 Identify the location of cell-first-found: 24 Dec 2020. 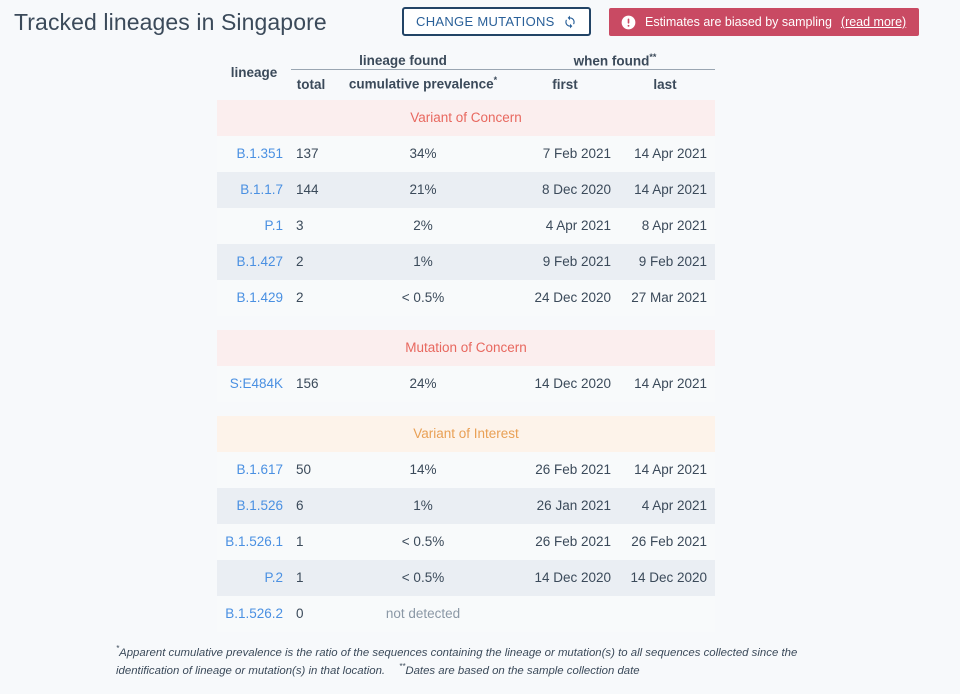
(565, 297).